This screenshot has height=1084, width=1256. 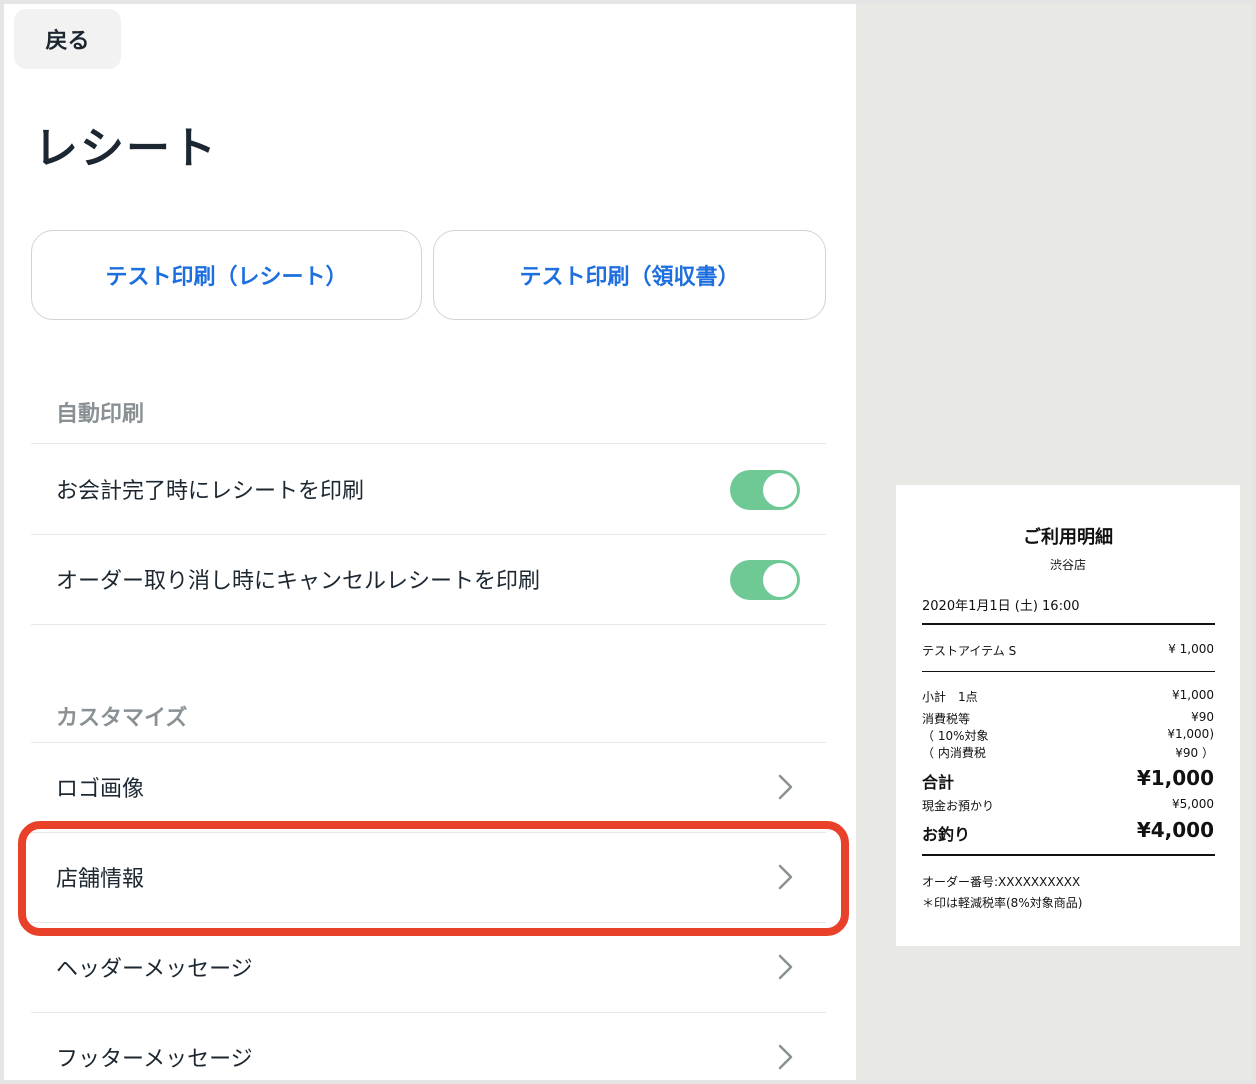 What do you see at coordinates (1202, 717) in the screenshot?
I see `receipt-tax-value: ¥90` at bounding box center [1202, 717].